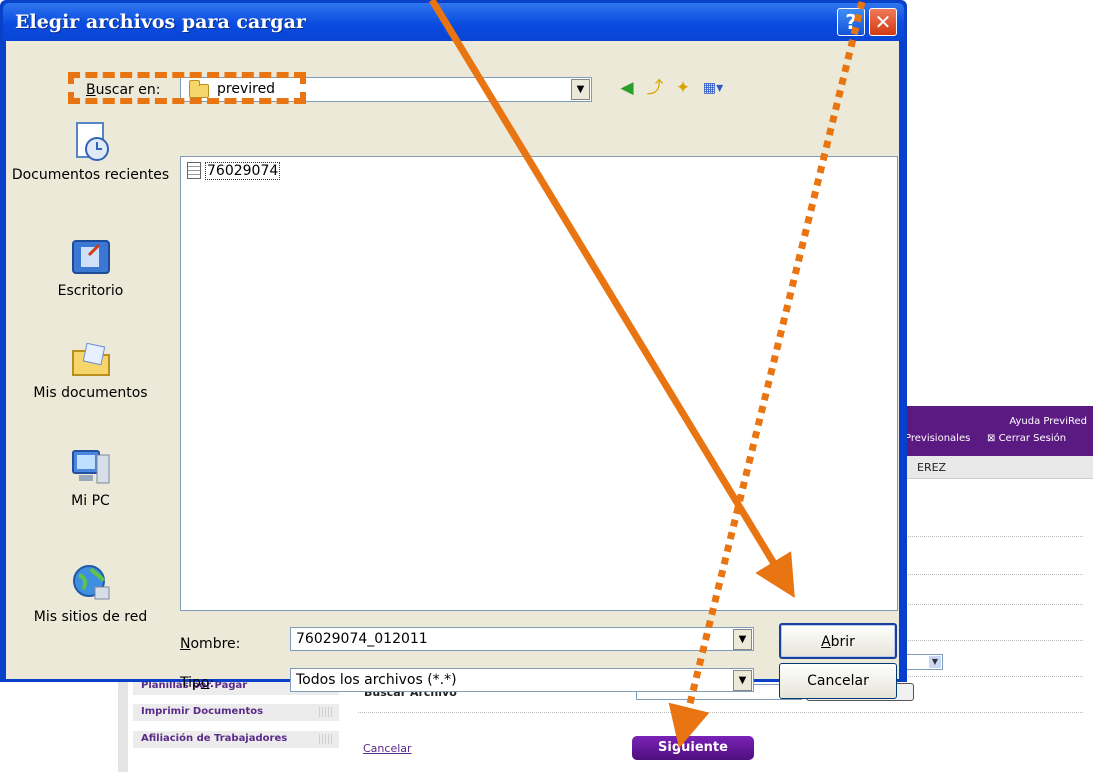 The image size is (1093, 772). What do you see at coordinates (713, 88) in the screenshot?
I see `view-menu-icon: ▦▾` at bounding box center [713, 88].